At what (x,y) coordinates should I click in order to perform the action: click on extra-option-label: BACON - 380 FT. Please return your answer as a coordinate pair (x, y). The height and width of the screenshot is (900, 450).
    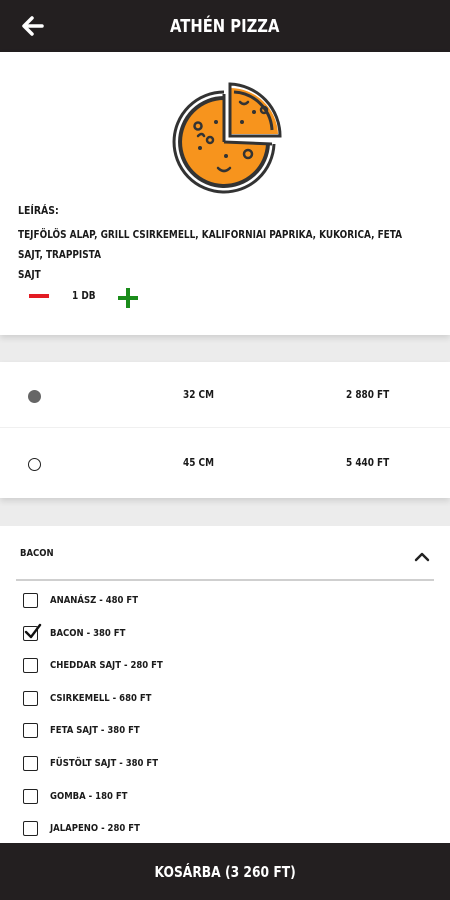
    Looking at the image, I should click on (88, 633).